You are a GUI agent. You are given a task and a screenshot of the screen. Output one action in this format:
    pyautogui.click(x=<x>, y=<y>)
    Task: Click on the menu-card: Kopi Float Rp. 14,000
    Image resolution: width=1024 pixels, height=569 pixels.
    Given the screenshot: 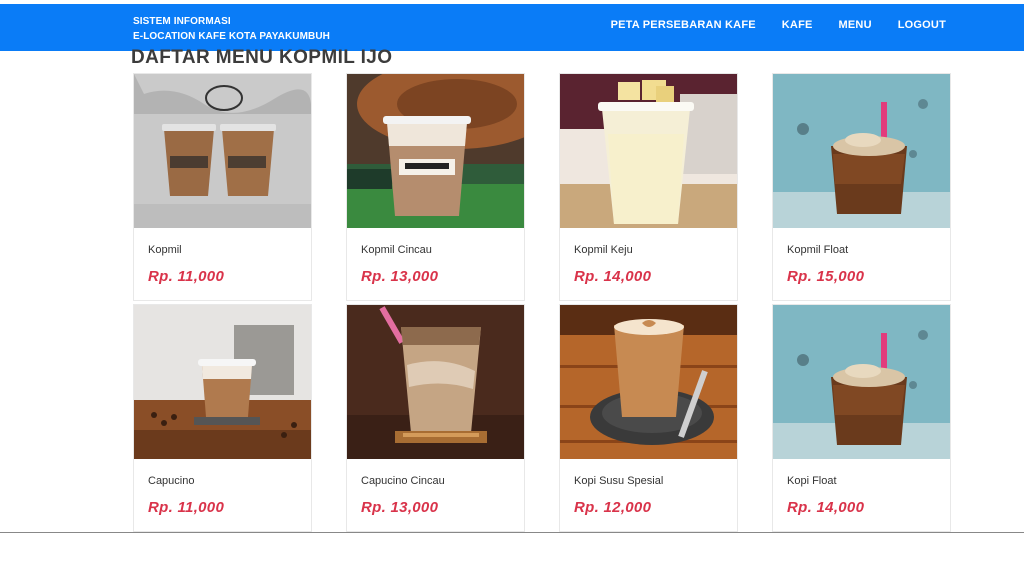 What is the action you would take?
    pyautogui.click(x=861, y=418)
    